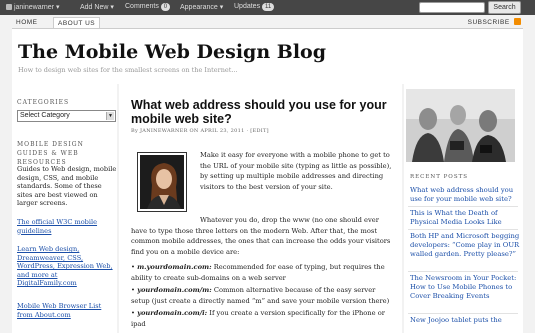  I want to click on search-input, so click(452, 7).